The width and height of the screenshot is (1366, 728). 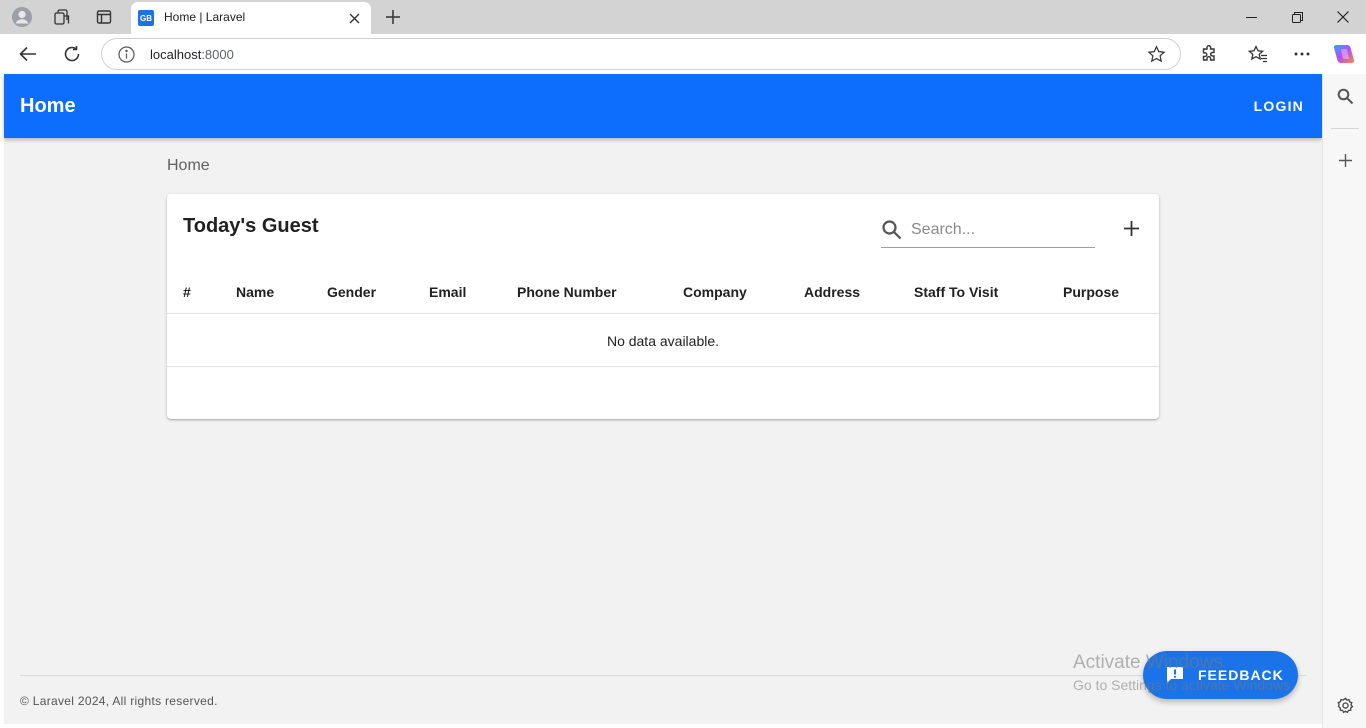 What do you see at coordinates (956, 292) in the screenshot?
I see `column-header: Staff To Visit` at bounding box center [956, 292].